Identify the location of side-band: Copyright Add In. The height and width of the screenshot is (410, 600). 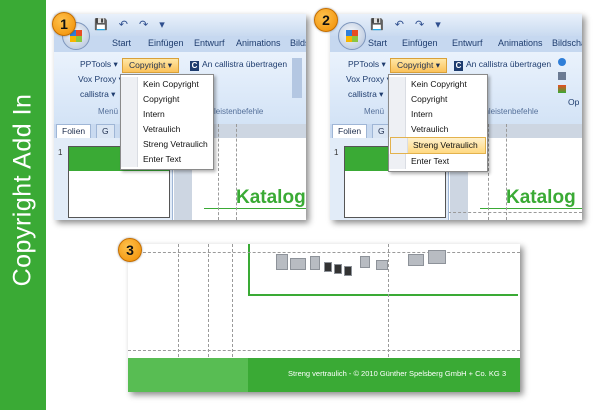
(23, 205).